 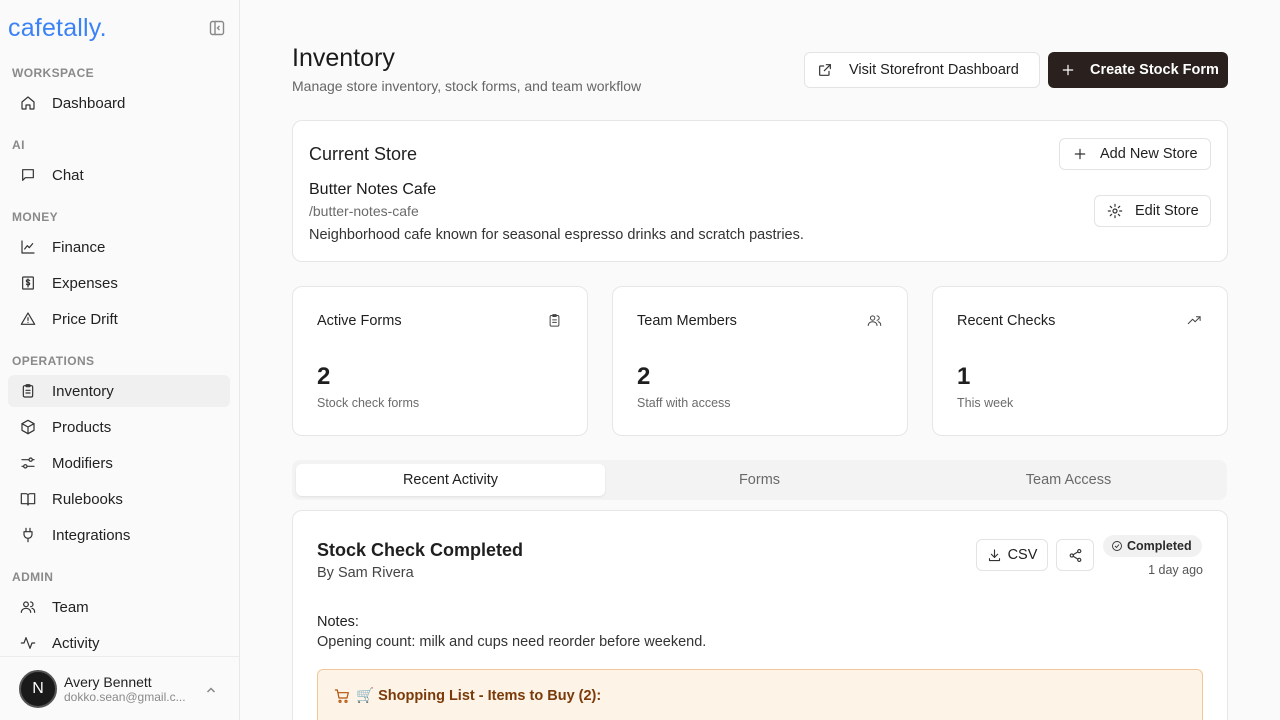 What do you see at coordinates (1022, 555) in the screenshot?
I see `csv-label: CSV` at bounding box center [1022, 555].